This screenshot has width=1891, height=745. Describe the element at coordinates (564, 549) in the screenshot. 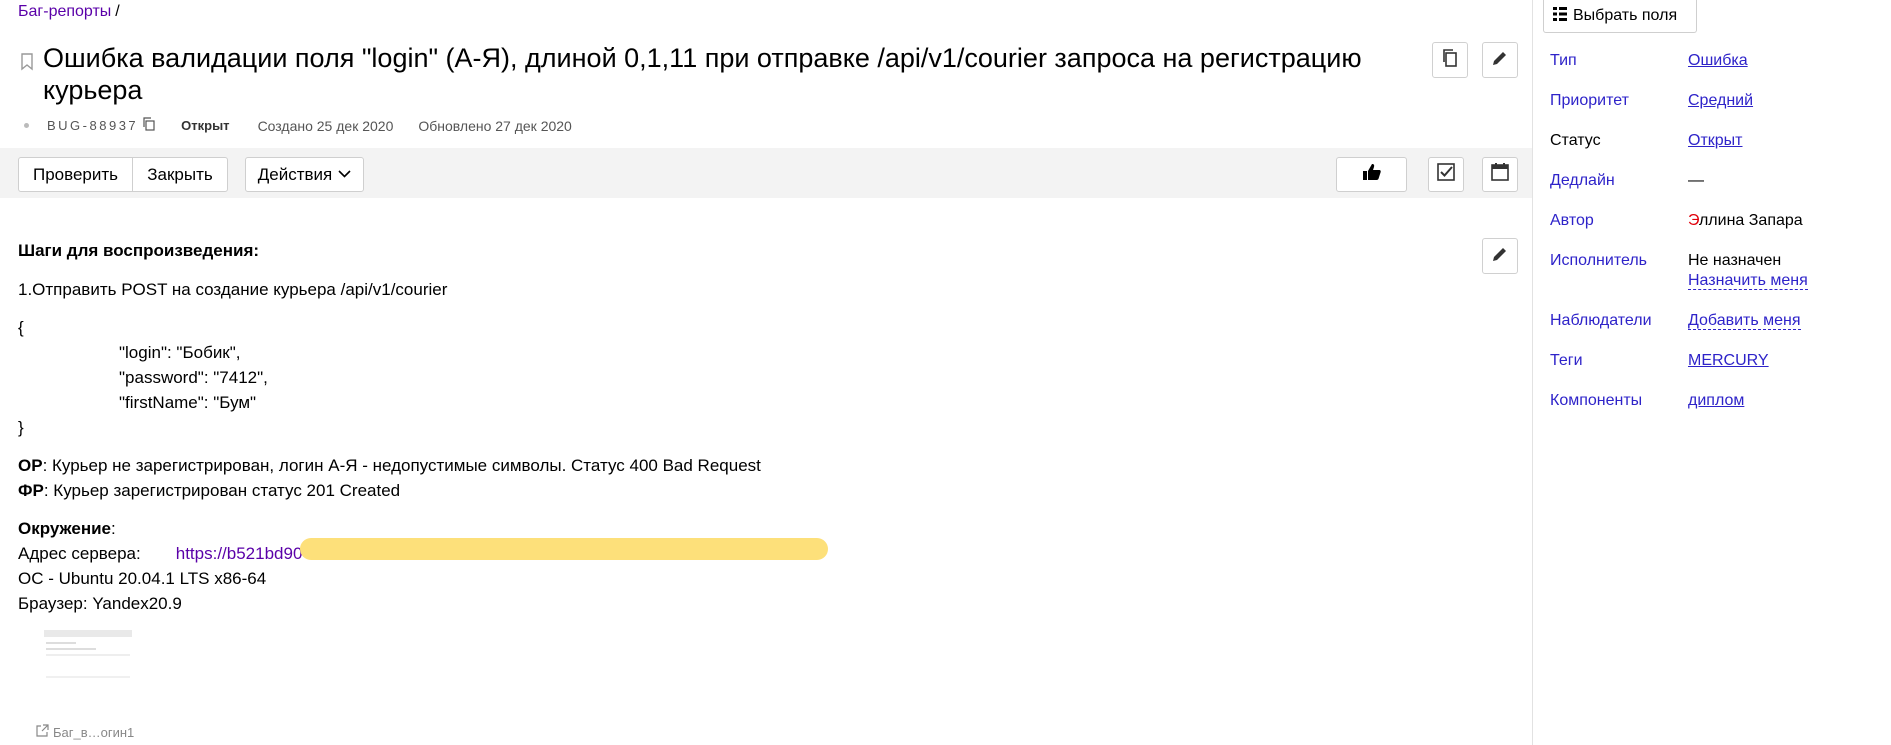

I see `redaction-mark` at that location.